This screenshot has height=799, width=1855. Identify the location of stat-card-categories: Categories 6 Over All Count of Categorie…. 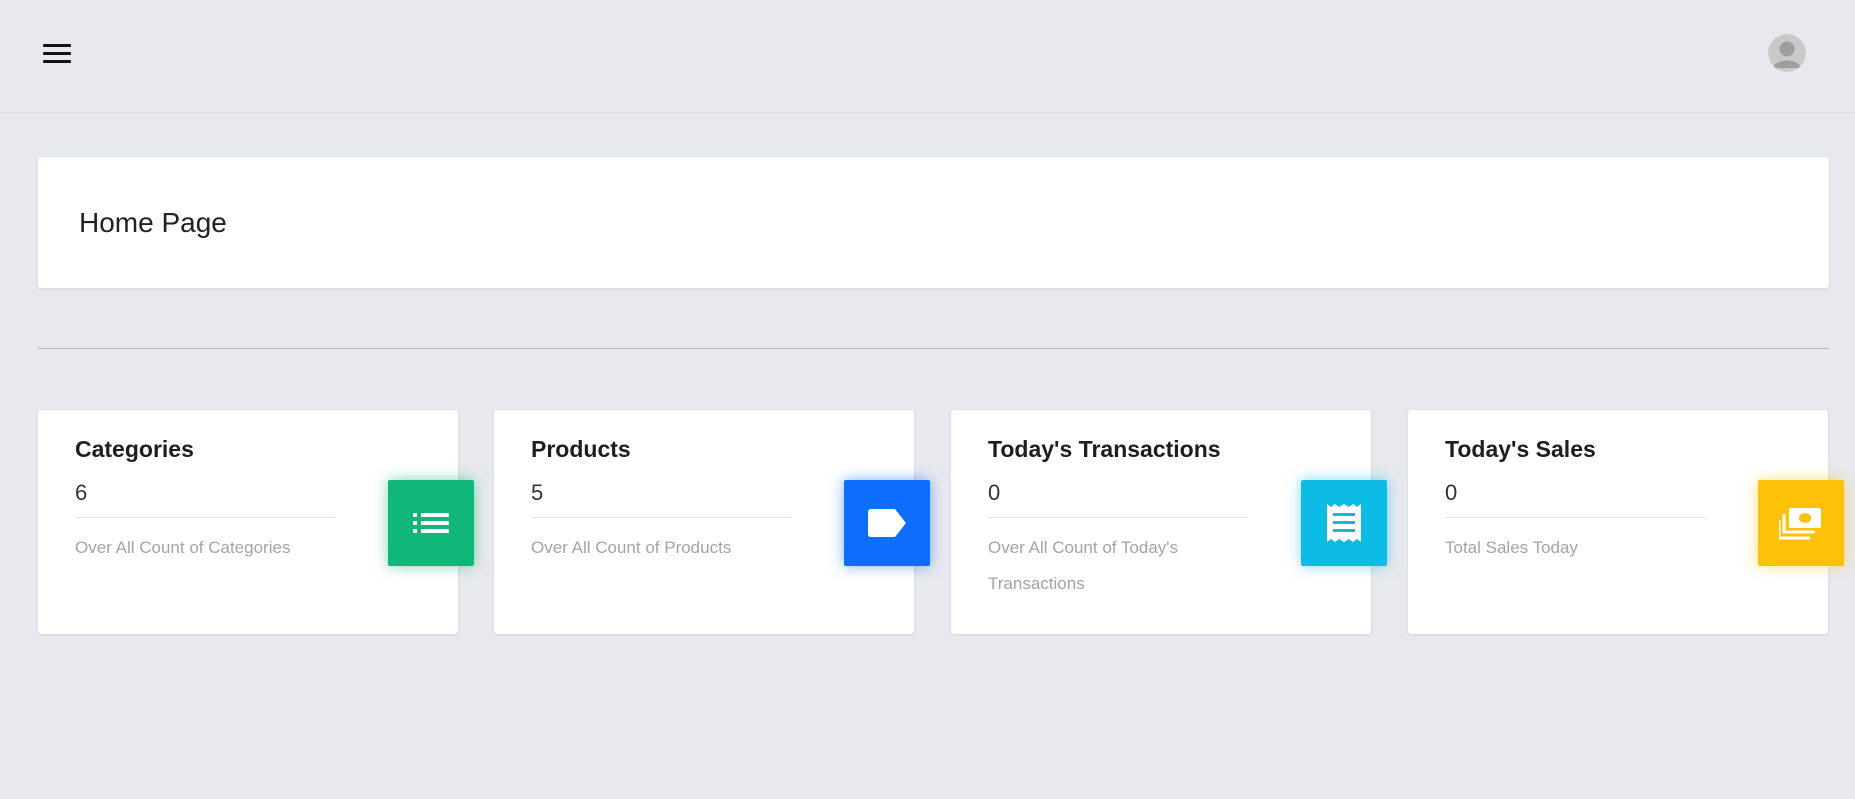
(256, 522).